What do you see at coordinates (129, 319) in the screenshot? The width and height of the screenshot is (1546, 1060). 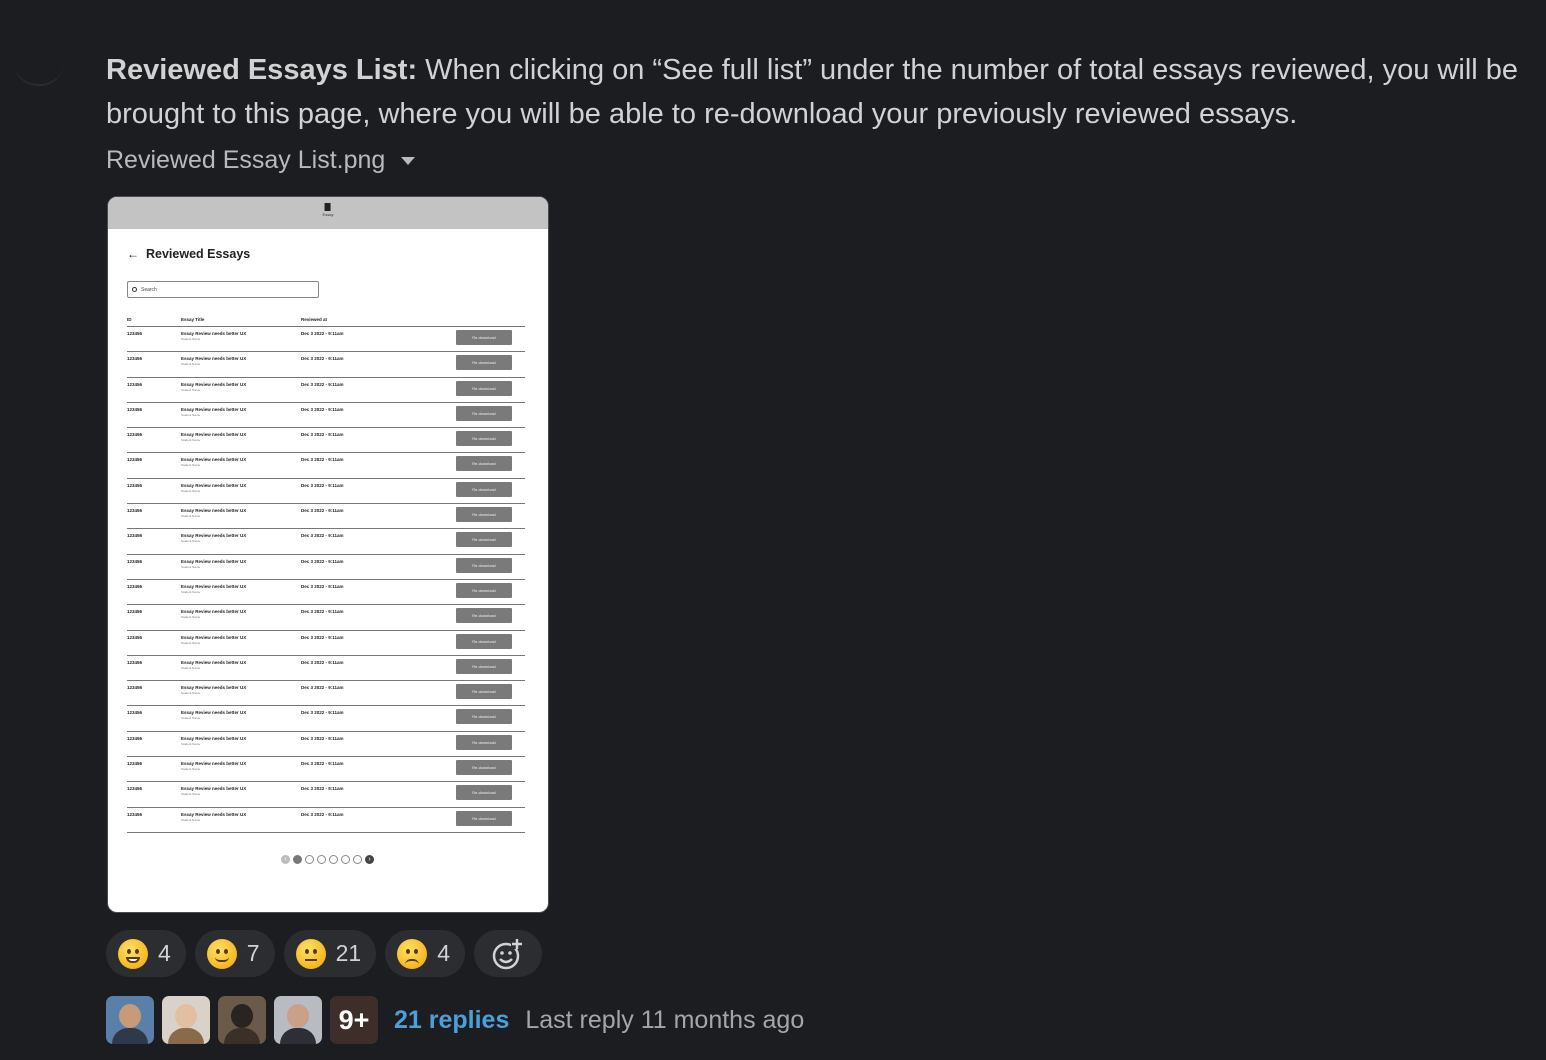 I see `column-header-id: ID` at bounding box center [129, 319].